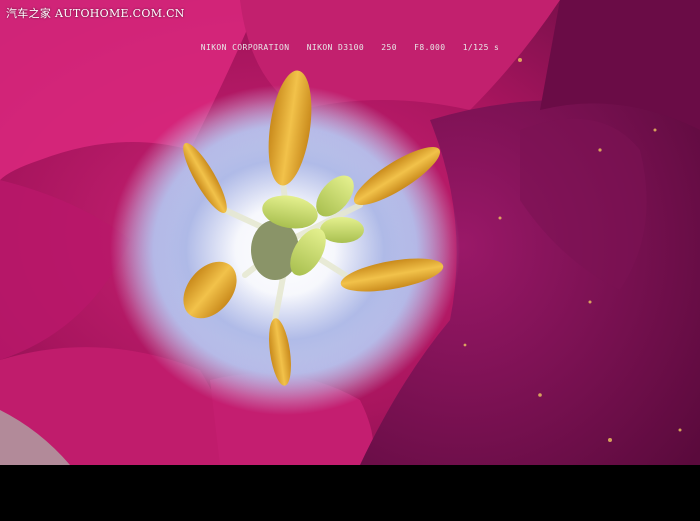 Image resolution: width=700 pixels, height=521 pixels. I want to click on exif-iso: 250, so click(389, 47).